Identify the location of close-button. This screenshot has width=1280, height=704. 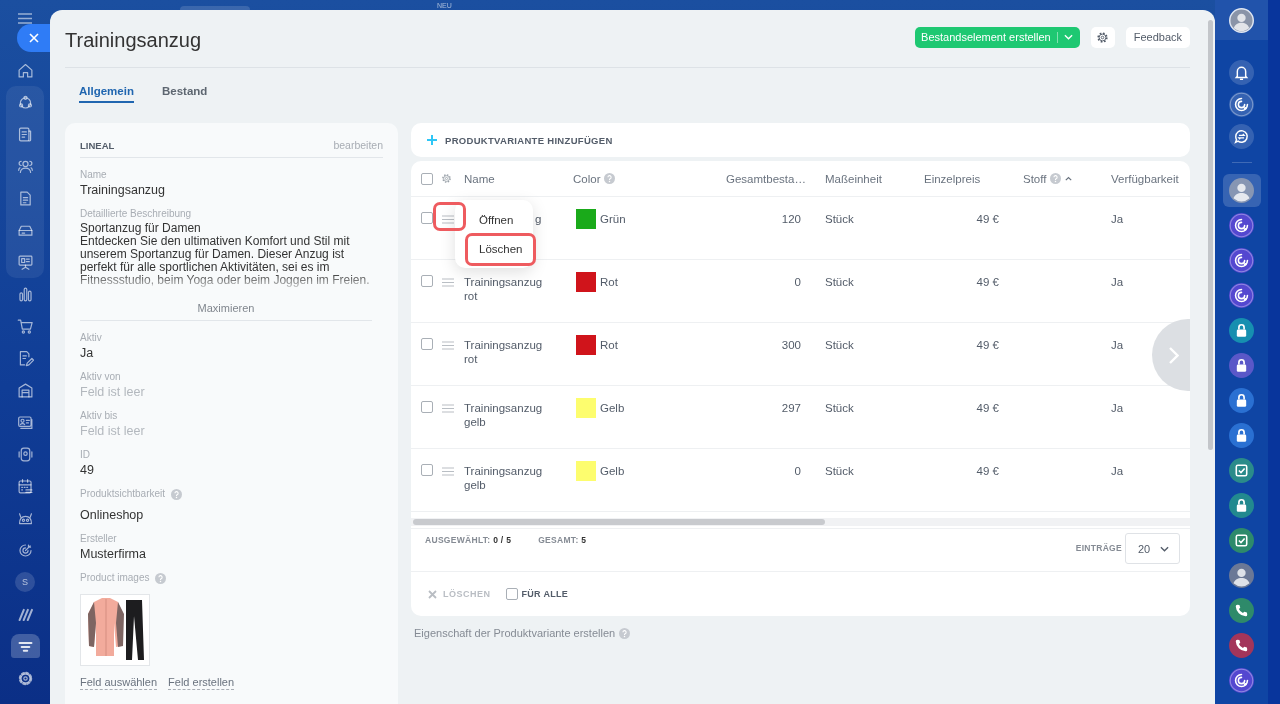
(33, 38).